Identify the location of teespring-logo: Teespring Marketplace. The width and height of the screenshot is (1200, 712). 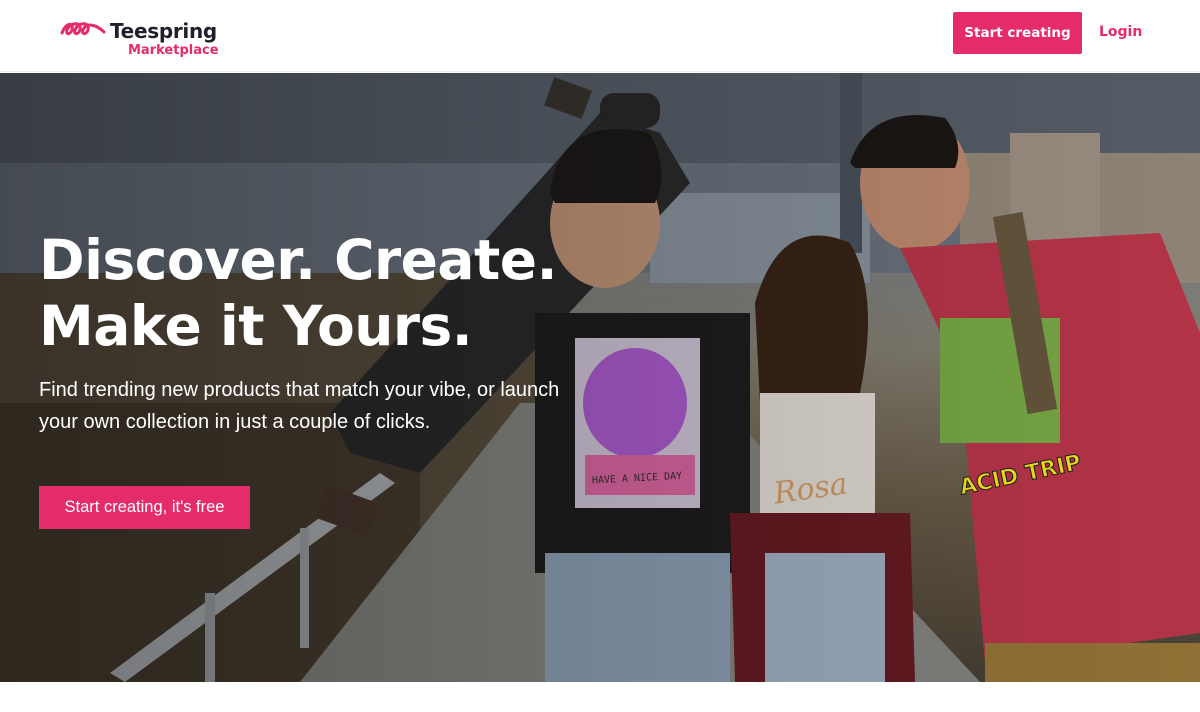
(145, 38).